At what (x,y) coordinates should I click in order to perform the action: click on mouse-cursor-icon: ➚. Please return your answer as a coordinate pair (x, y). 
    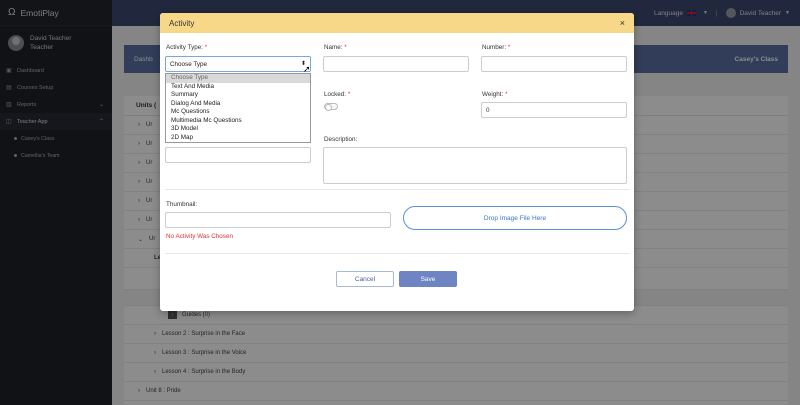
    Looking at the image, I should click on (307, 69).